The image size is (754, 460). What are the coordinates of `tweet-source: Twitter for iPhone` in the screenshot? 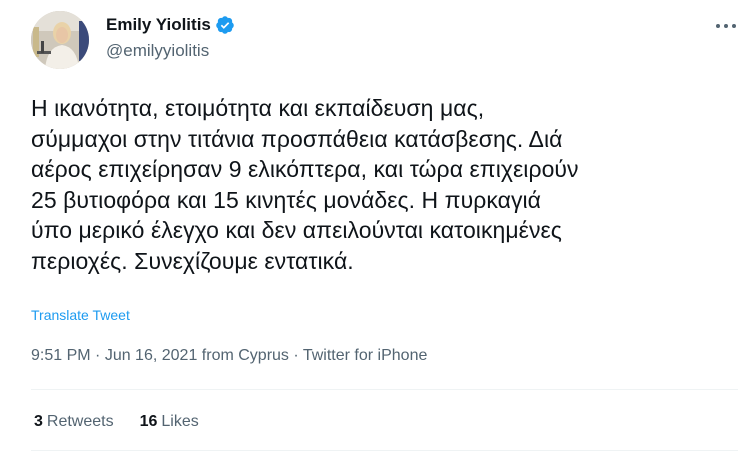 It's located at (365, 355).